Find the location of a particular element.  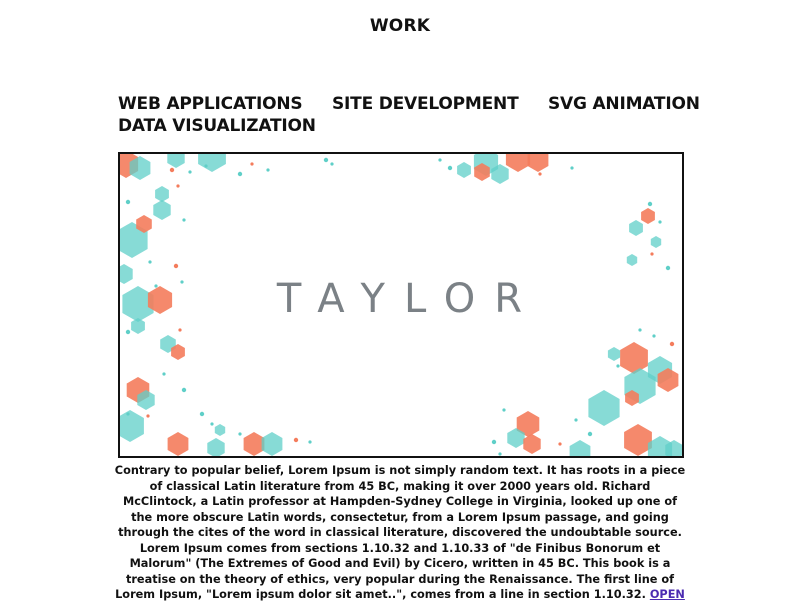

nav-data-visualization: DATA VISUALIZATION is located at coordinates (217, 126).